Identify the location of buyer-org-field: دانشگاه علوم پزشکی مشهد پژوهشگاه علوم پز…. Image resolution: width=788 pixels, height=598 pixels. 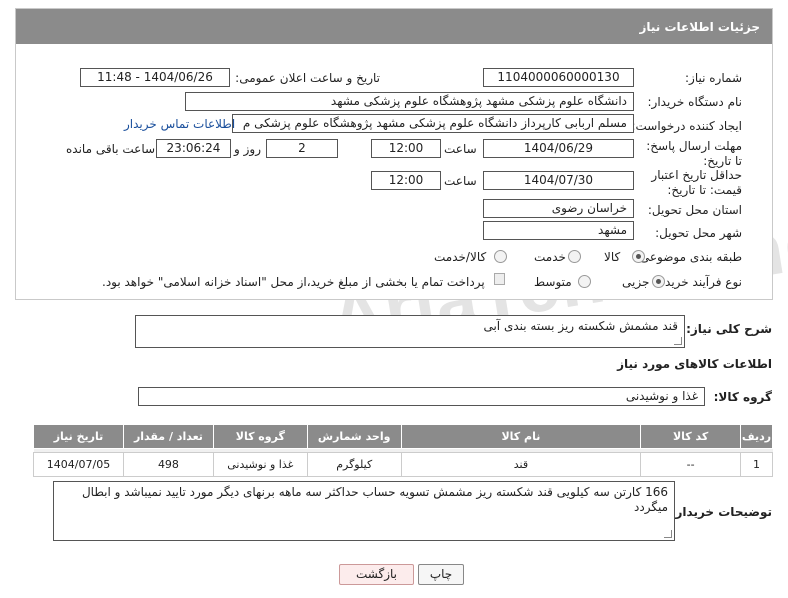
(409, 101).